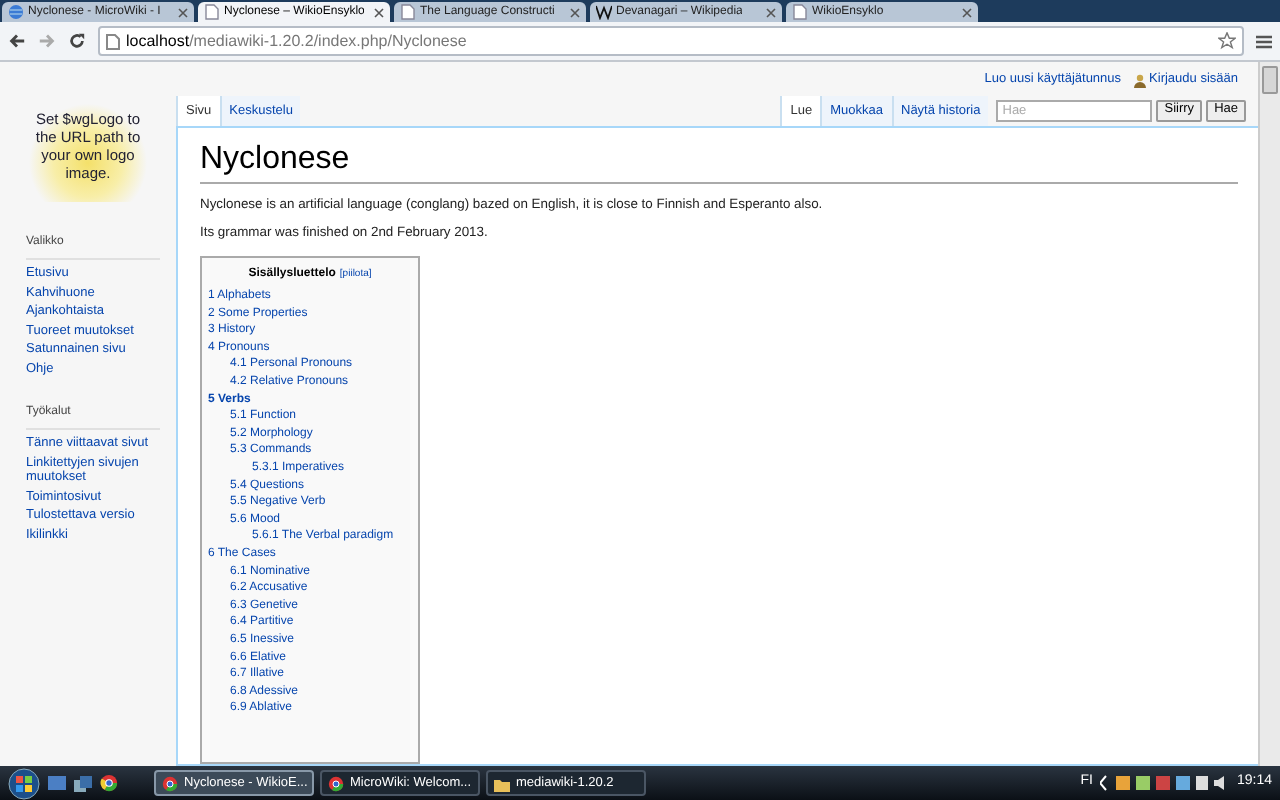 The image size is (1280, 800). Describe the element at coordinates (1139, 80) in the screenshot. I see `user-icon` at that location.